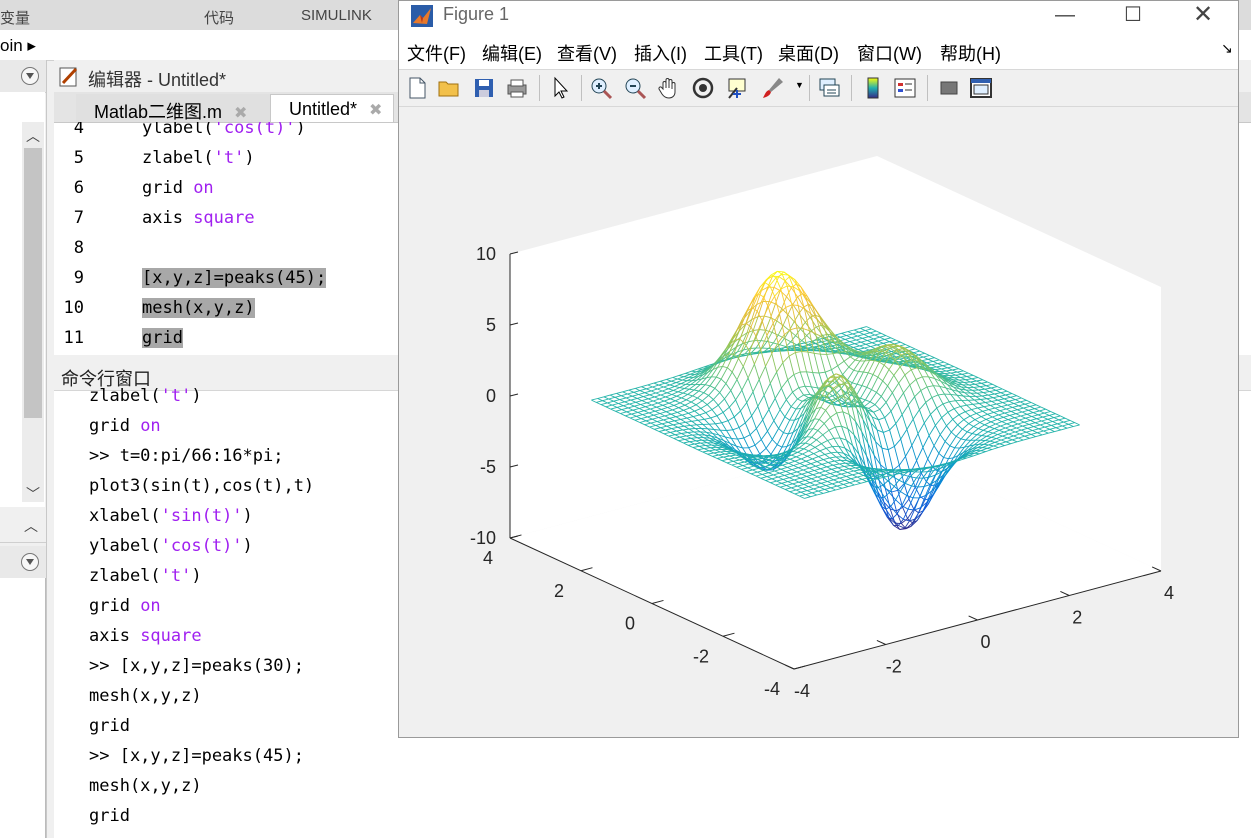 Image resolution: width=1251 pixels, height=838 pixels. What do you see at coordinates (808, 53) in the screenshot?
I see `menu-desktop: 桌面(D)` at bounding box center [808, 53].